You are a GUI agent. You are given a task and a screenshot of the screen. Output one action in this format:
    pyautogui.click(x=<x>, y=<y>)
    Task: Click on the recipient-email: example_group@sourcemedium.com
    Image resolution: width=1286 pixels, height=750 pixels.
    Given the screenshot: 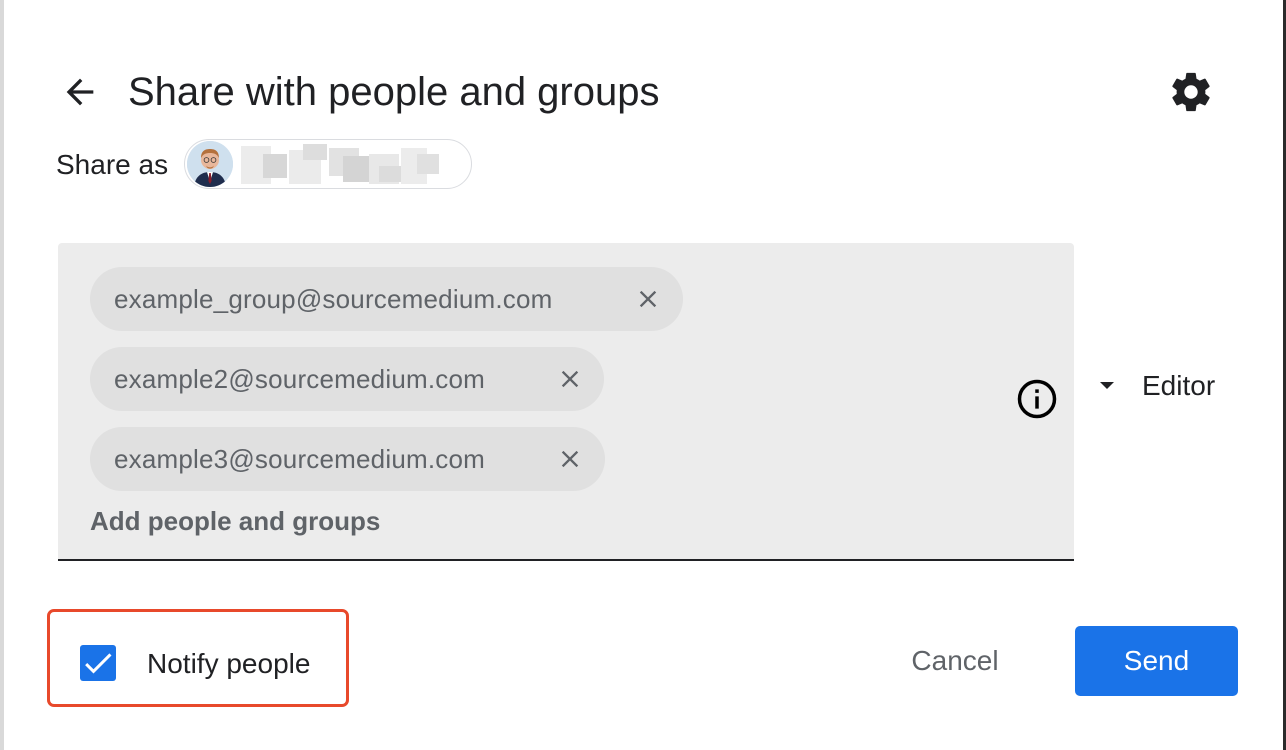 What is the action you would take?
    pyautogui.click(x=333, y=298)
    